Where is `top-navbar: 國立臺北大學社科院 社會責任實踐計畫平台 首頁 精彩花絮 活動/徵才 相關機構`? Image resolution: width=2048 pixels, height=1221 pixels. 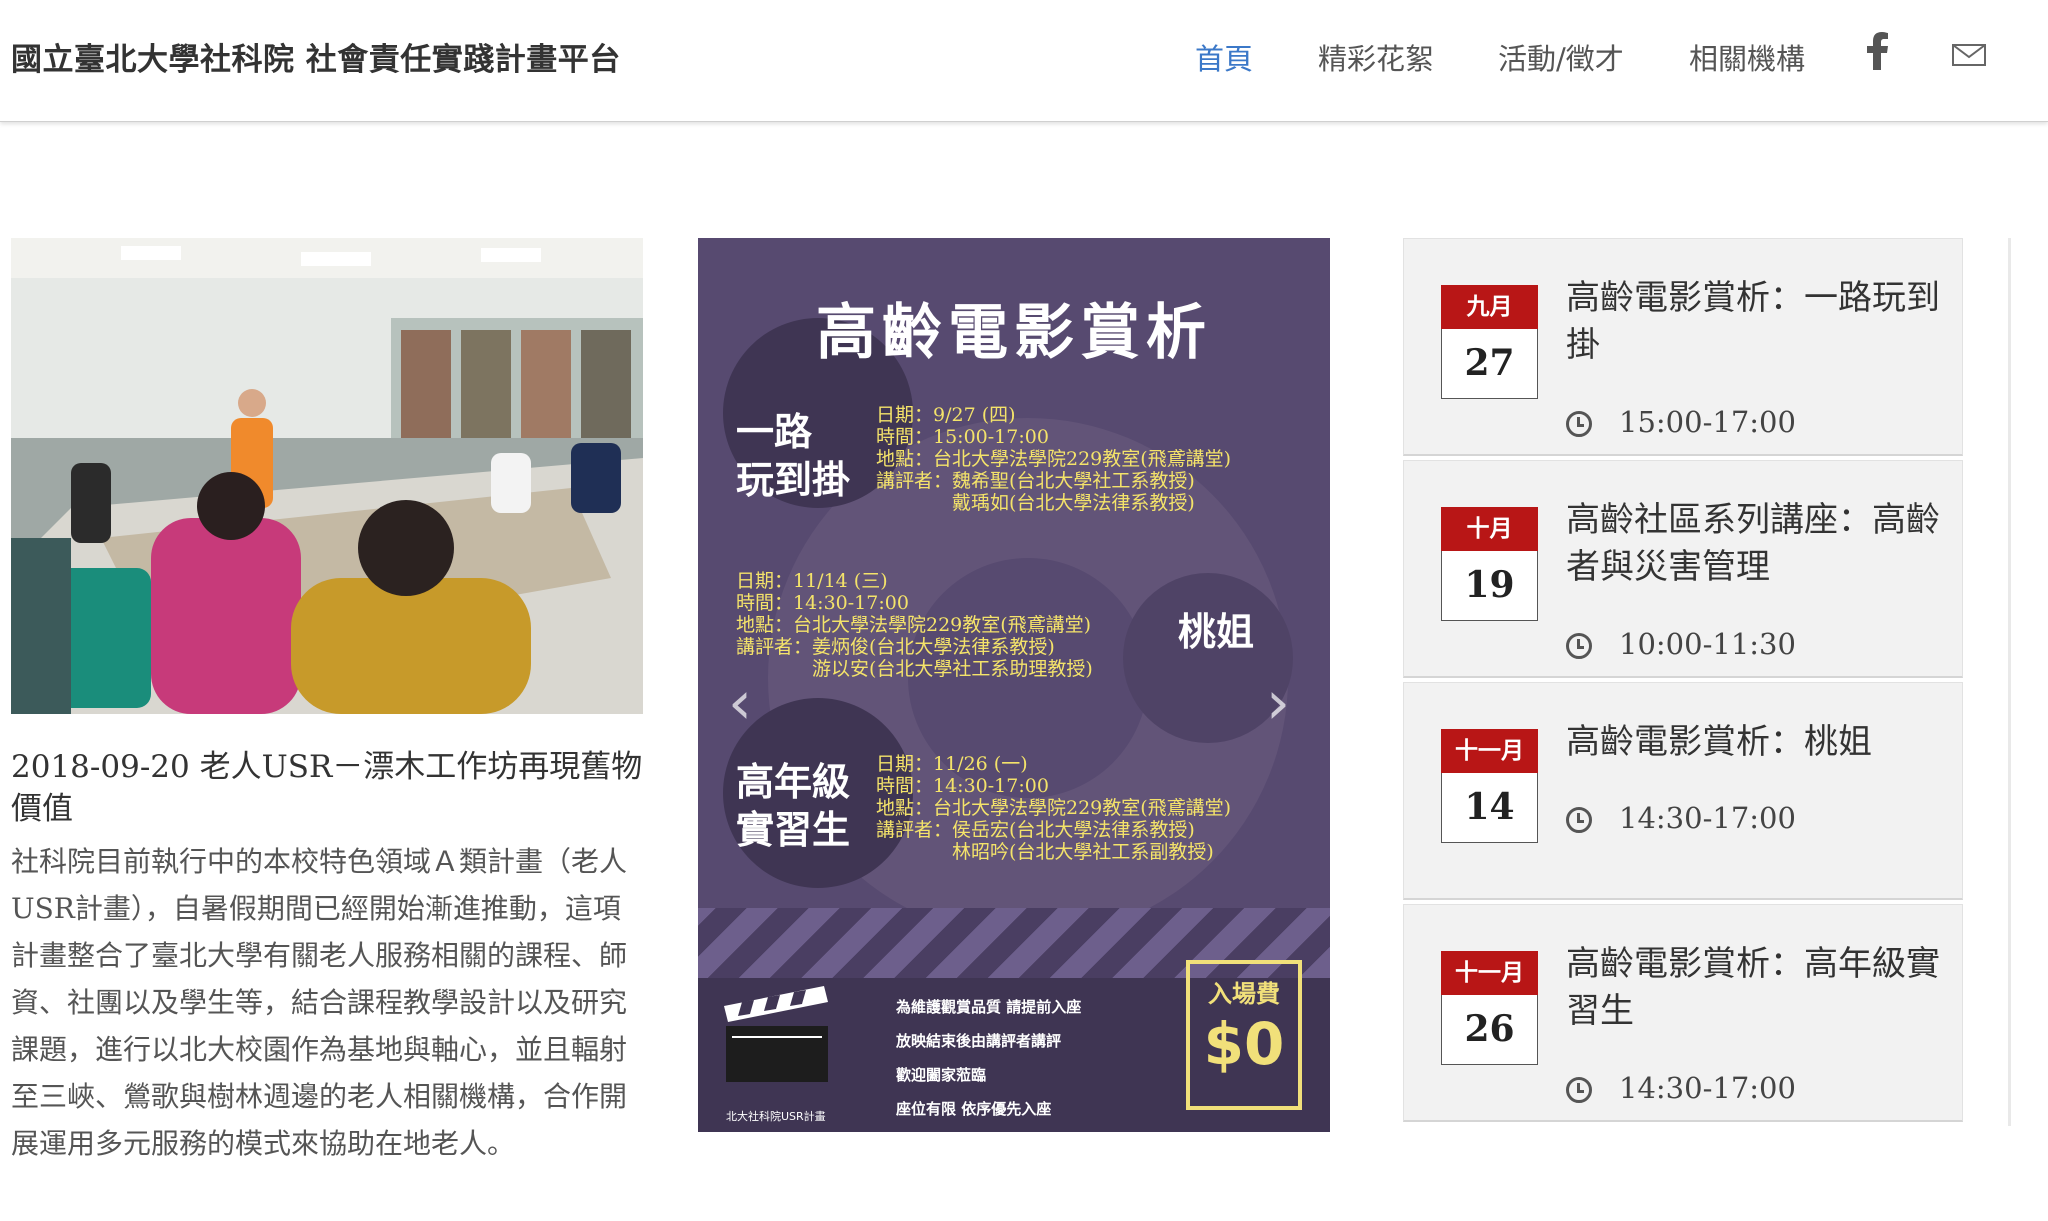 top-navbar: 國立臺北大學社科院 社會責任實踐計畫平台 首頁 精彩花絮 活動/徵才 相關機構 is located at coordinates (1024, 61).